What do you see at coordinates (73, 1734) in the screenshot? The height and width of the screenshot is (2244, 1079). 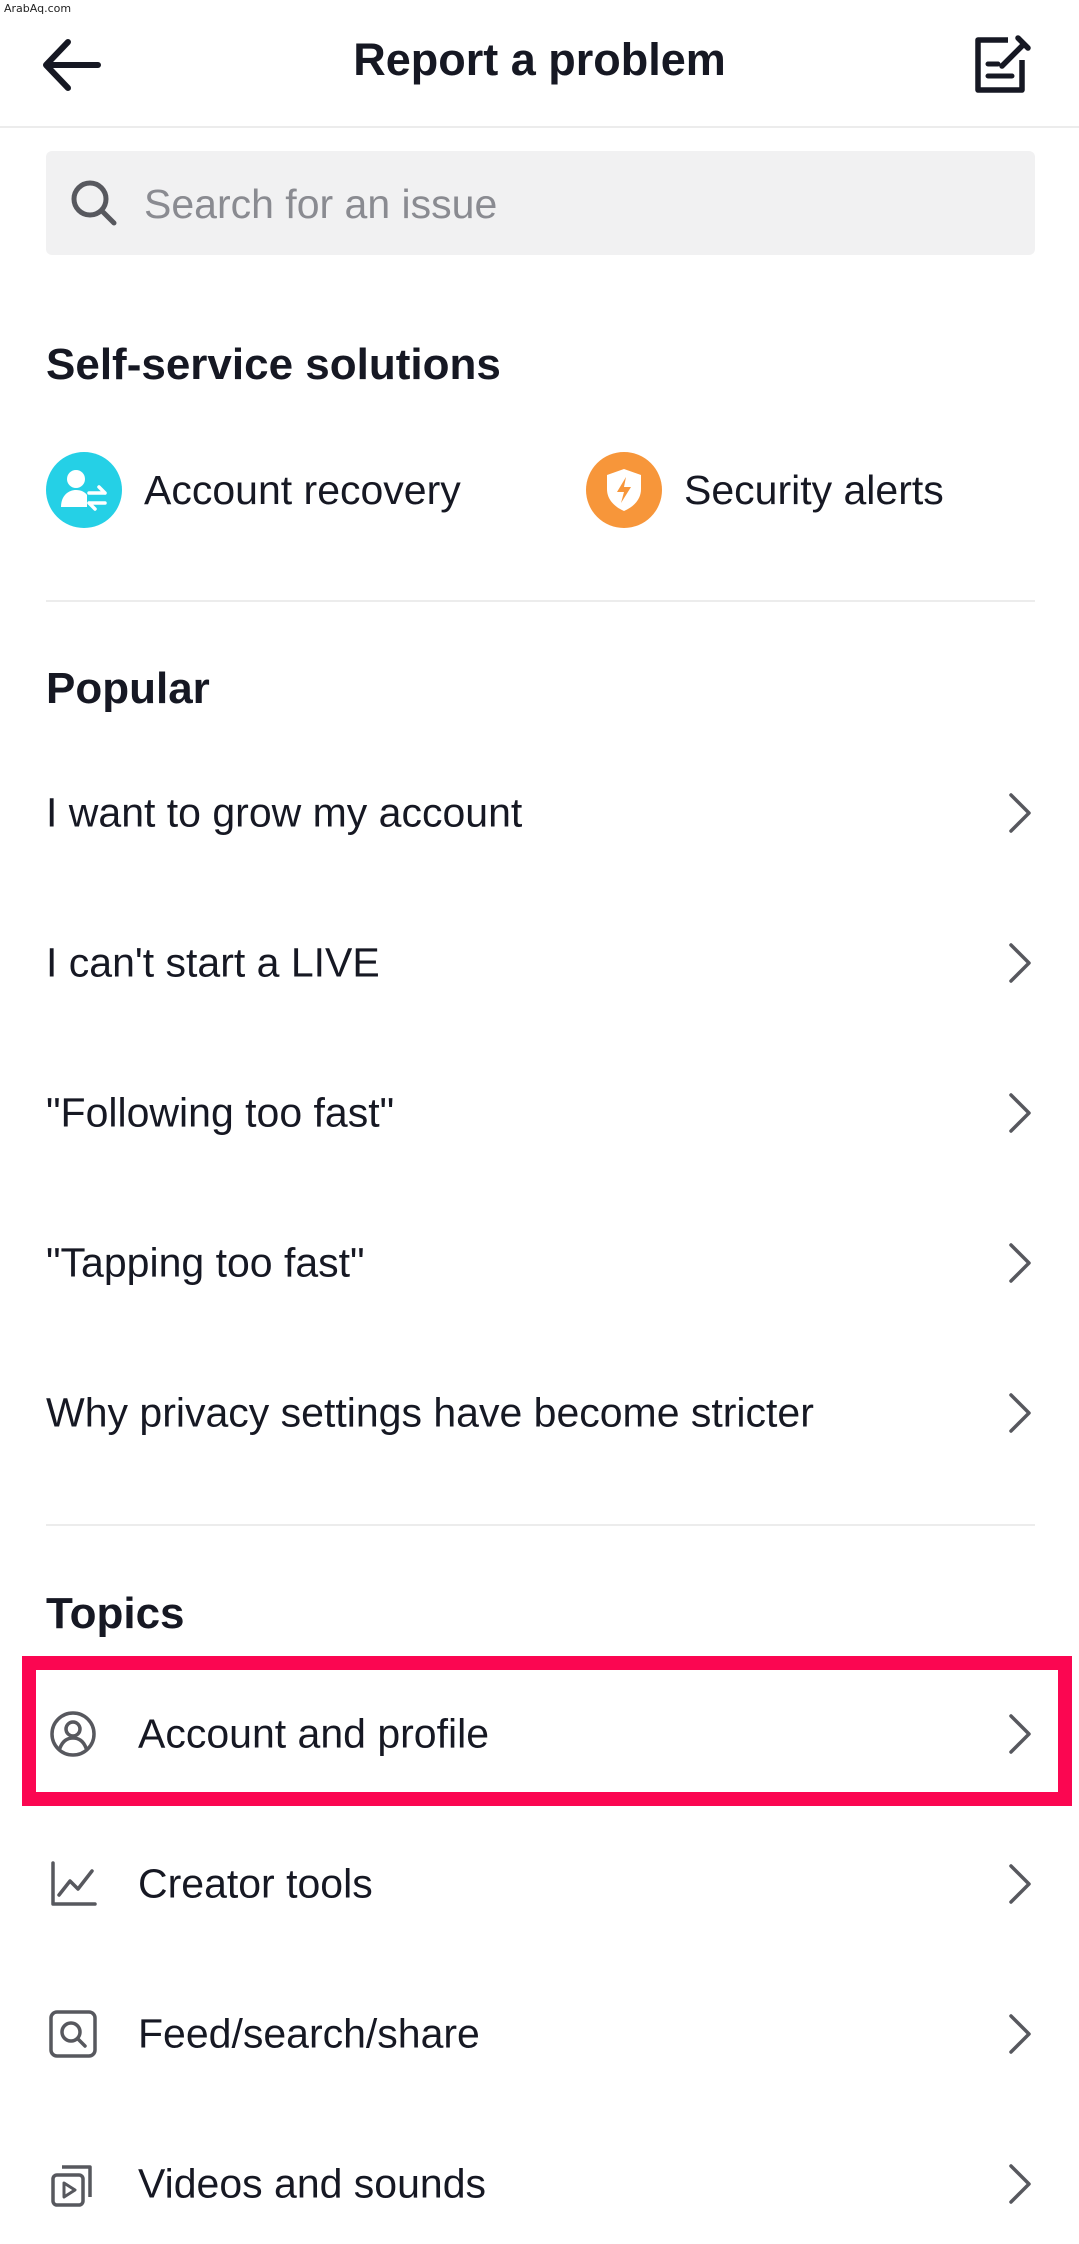 I see `person-circle-icon` at bounding box center [73, 1734].